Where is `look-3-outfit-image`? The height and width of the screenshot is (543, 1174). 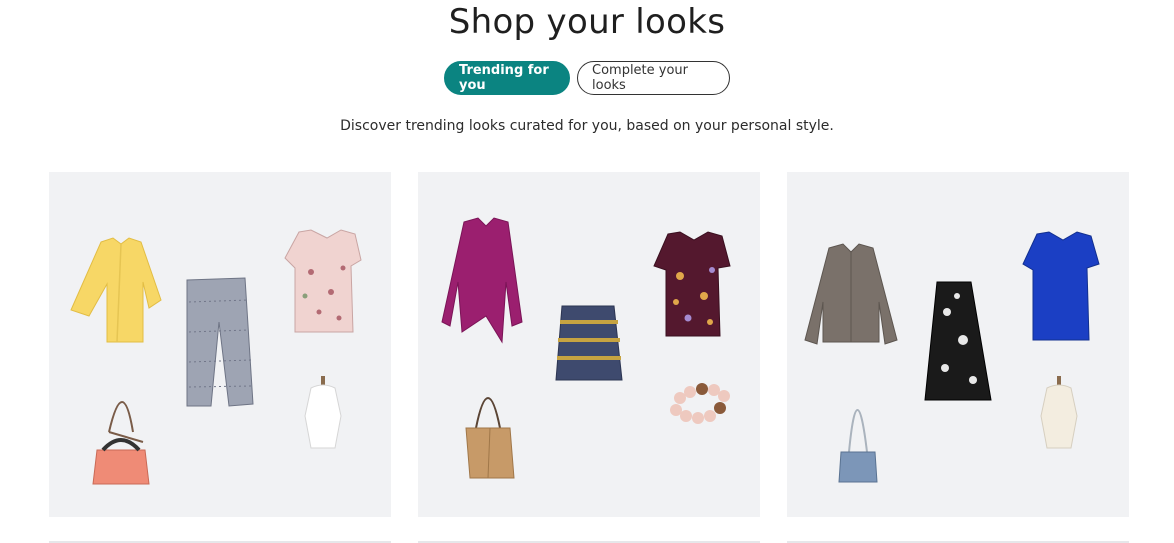 look-3-outfit-image is located at coordinates (952, 357).